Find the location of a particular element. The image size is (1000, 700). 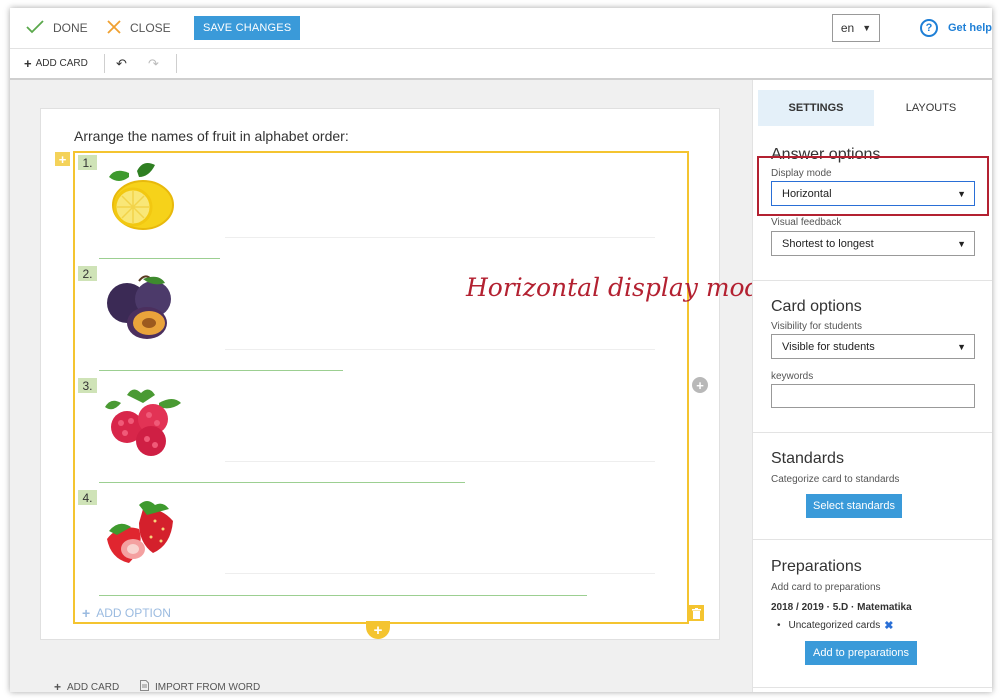

close-icon is located at coordinates (114, 28).